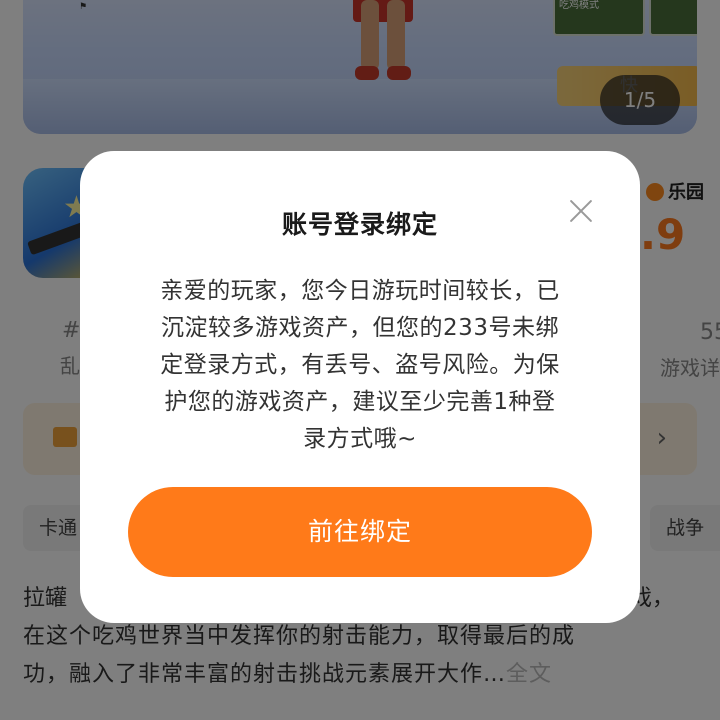  Describe the element at coordinates (360, 402) in the screenshot. I see `dialog-message-line: 护您的游戏资产，建议至少完善1种登` at that location.